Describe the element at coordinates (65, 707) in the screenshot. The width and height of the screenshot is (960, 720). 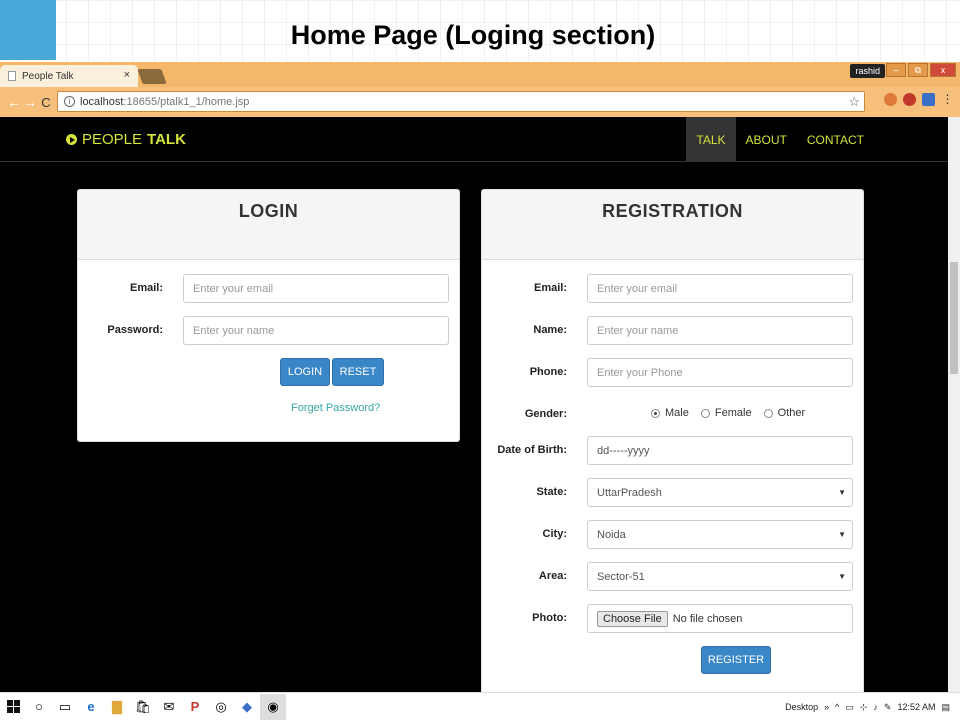
I see `task-view-icon: ▭` at that location.